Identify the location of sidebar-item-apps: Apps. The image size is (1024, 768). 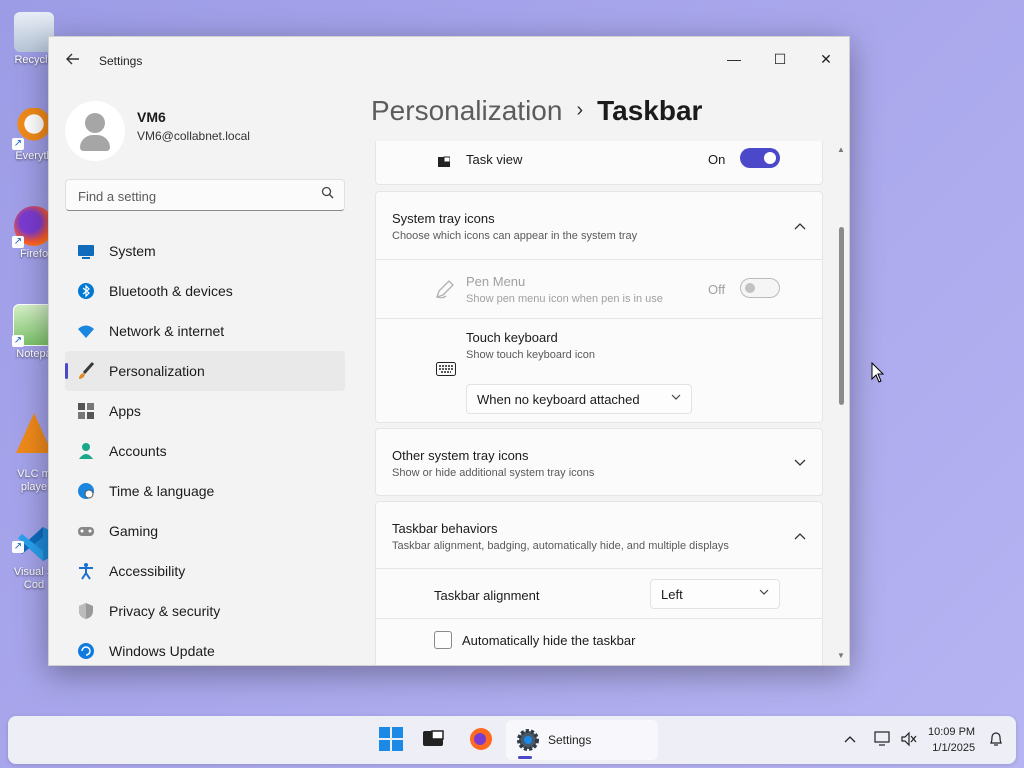
(205, 411).